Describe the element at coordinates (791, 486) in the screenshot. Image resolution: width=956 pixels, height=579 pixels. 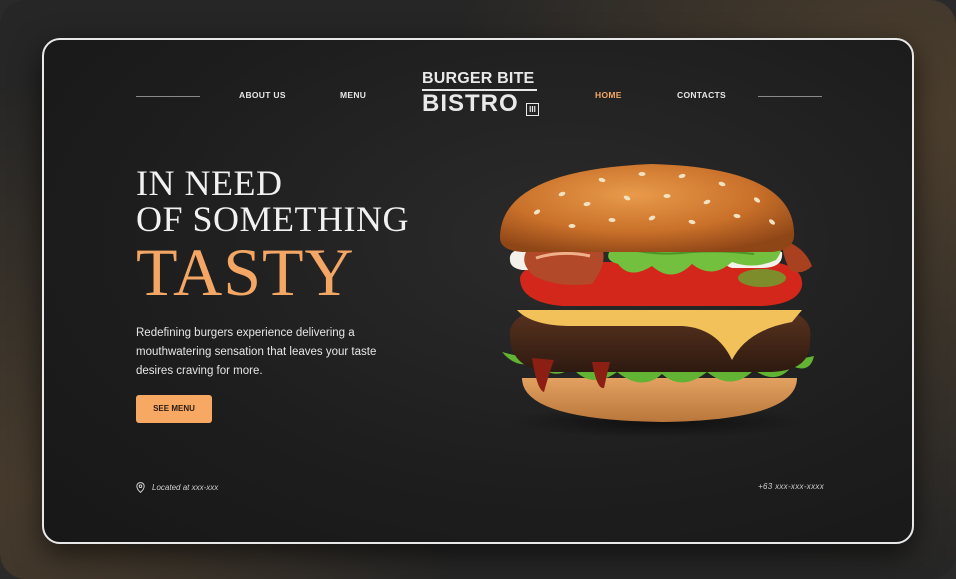
I see `phone-number: +63 xxx-xxx-xxxx` at that location.